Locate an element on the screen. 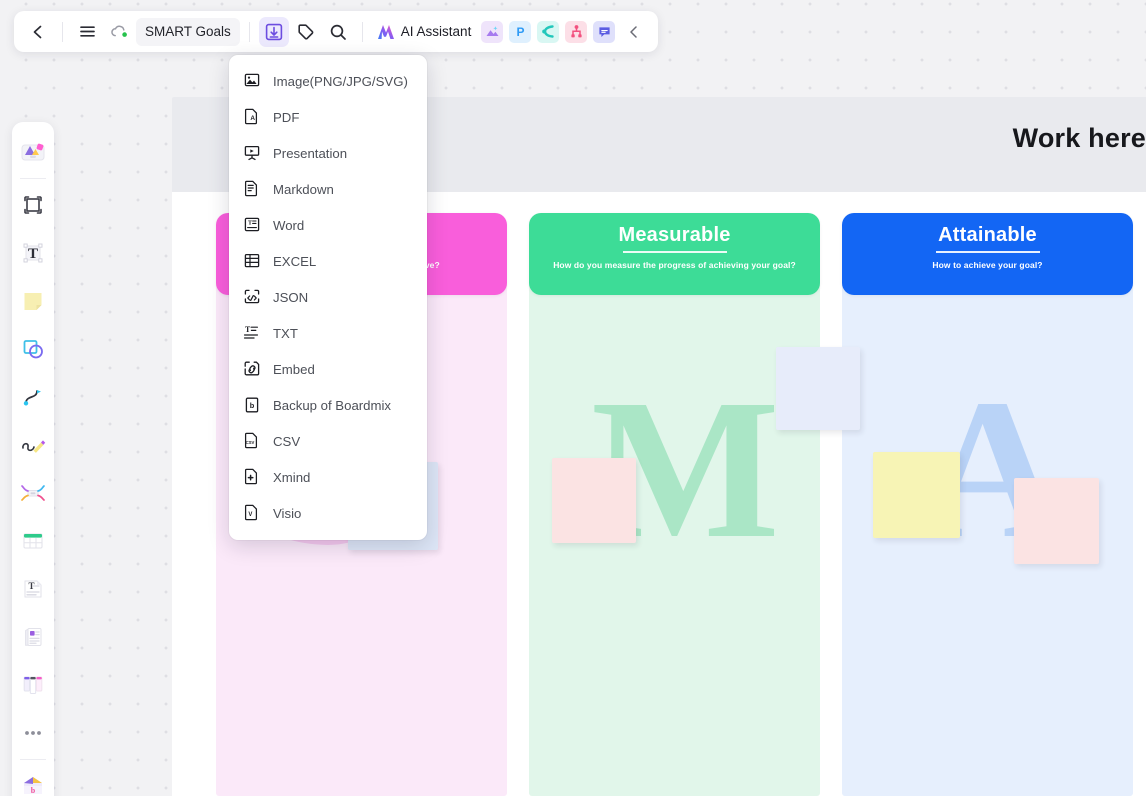 The image size is (1146, 796). ai-assistant-label: AI Assistant is located at coordinates (436, 31).